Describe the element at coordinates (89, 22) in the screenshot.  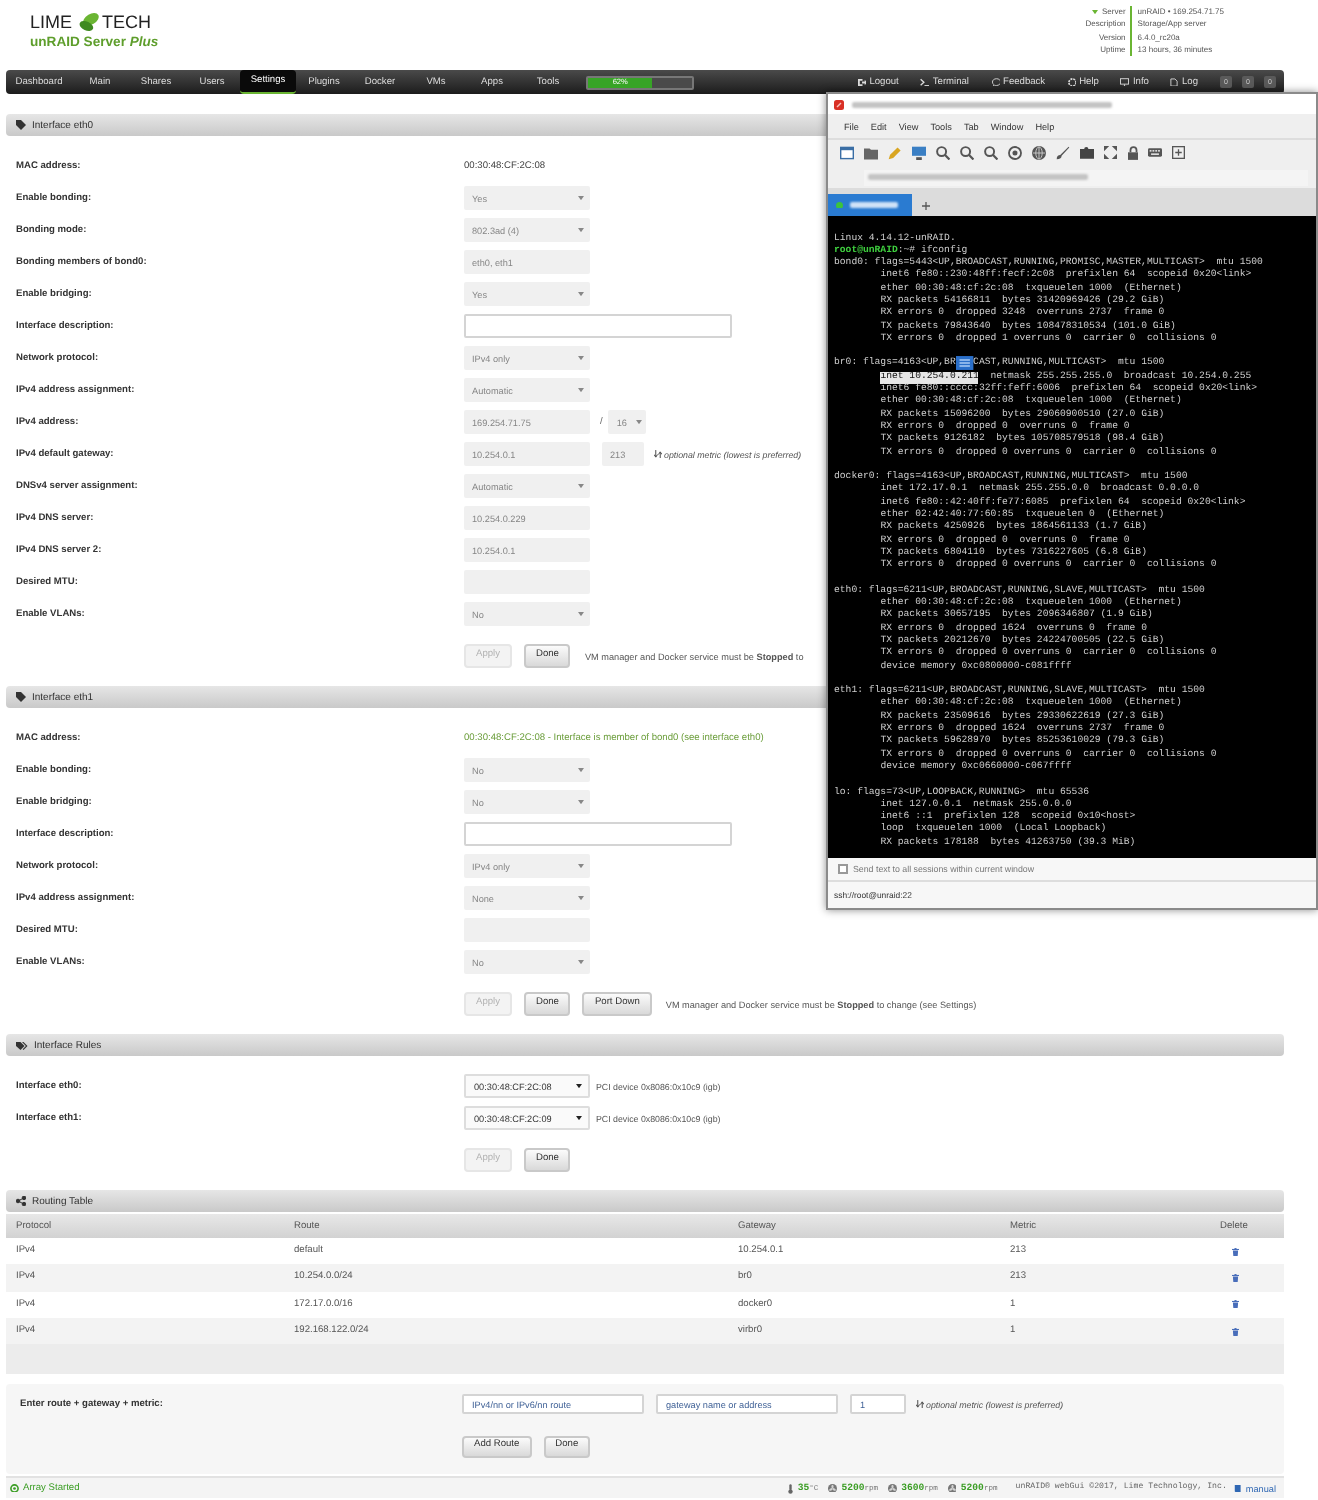
I see `leaf-icon` at that location.